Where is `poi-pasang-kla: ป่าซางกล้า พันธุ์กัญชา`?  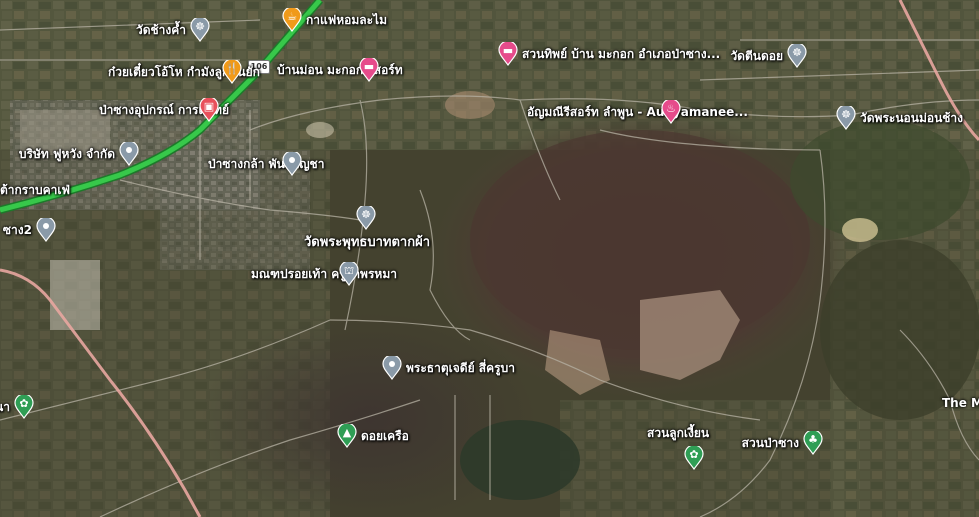 poi-pasang-kla: ป่าซางกล้า พันธุ์กัญชา is located at coordinates (266, 164).